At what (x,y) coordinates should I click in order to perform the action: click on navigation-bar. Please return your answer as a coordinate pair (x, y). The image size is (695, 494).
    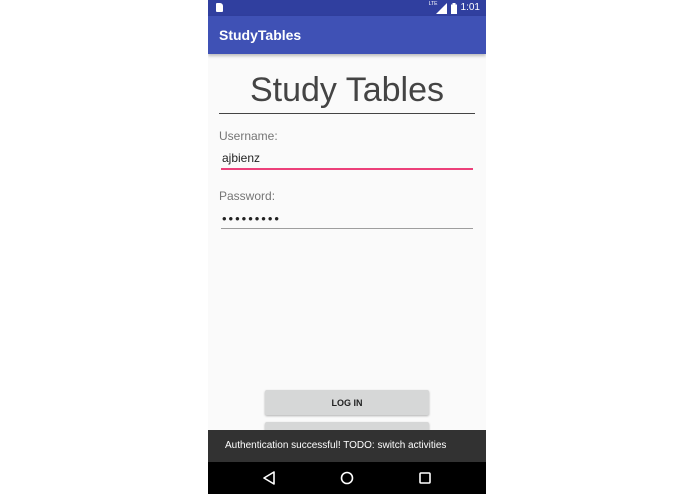
    Looking at the image, I should click on (347, 478).